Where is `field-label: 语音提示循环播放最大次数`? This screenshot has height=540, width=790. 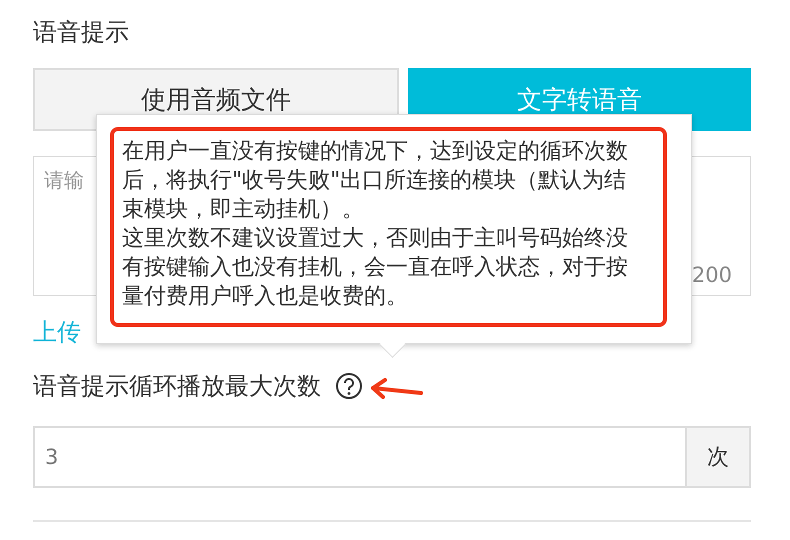
field-label: 语音提示循环播放最大次数 is located at coordinates (177, 386).